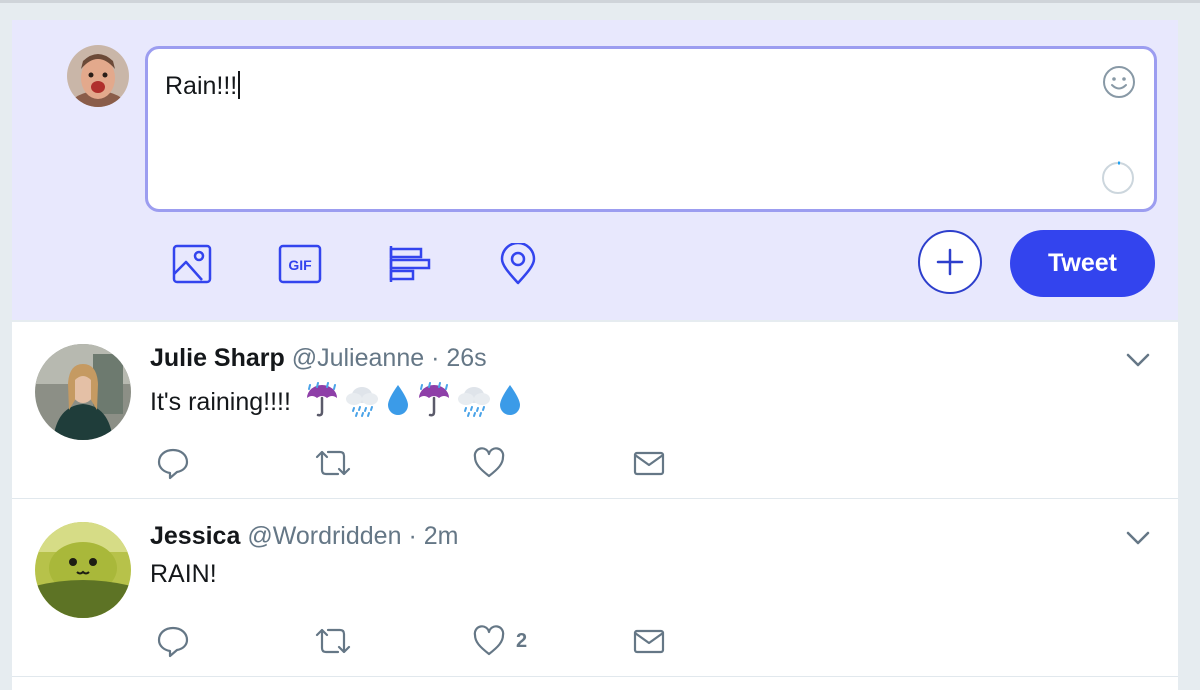 This screenshot has width=1200, height=690. I want to click on like-count: 2, so click(522, 640).